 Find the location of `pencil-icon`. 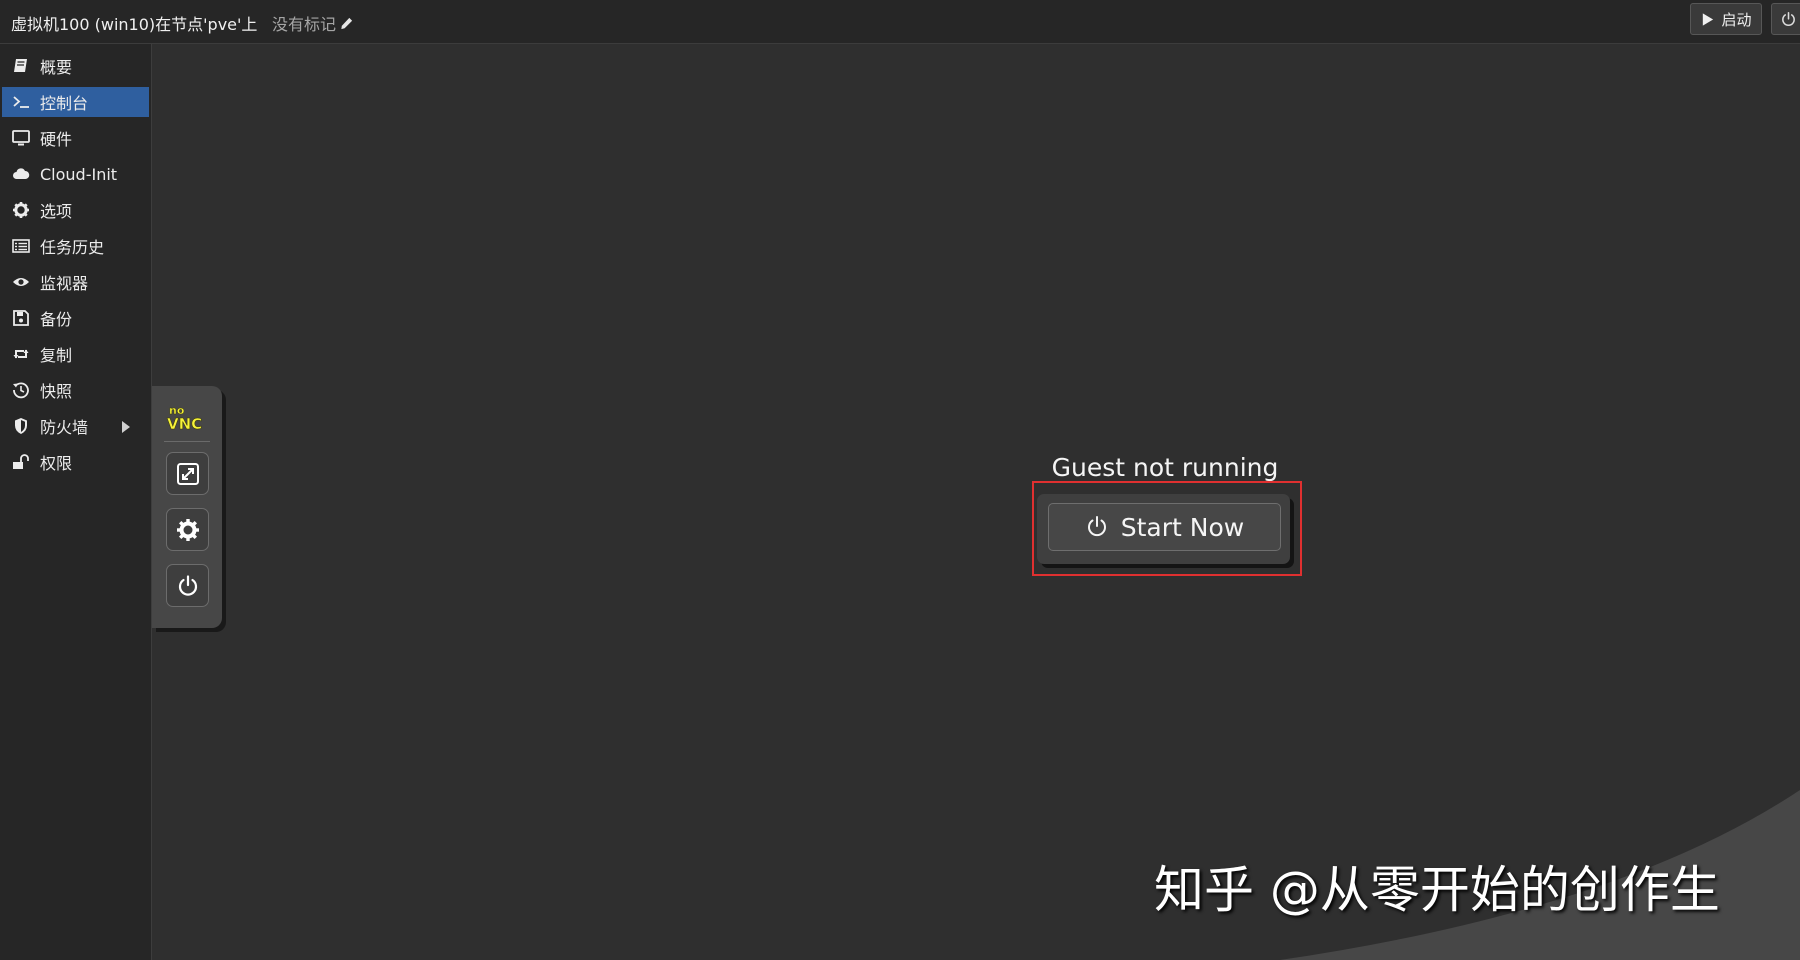

pencil-icon is located at coordinates (347, 23).